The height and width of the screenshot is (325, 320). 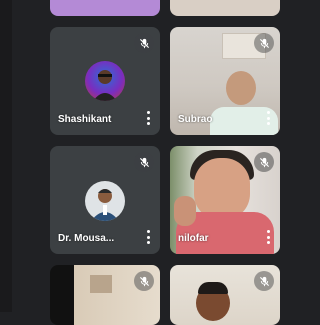 I want to click on participant-tile-nilofar: nilofar, so click(x=225, y=200).